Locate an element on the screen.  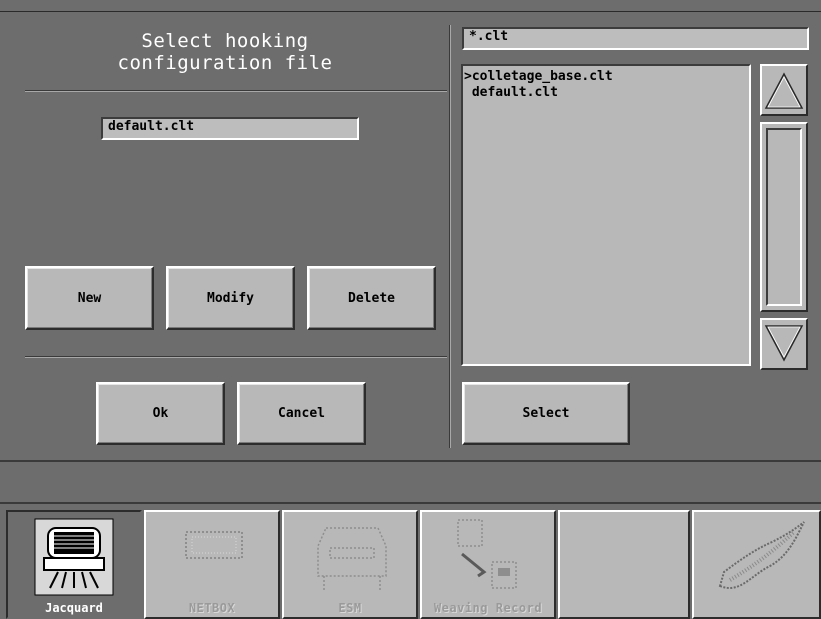
tab-weaving-record: Weaving Record is located at coordinates (488, 564).